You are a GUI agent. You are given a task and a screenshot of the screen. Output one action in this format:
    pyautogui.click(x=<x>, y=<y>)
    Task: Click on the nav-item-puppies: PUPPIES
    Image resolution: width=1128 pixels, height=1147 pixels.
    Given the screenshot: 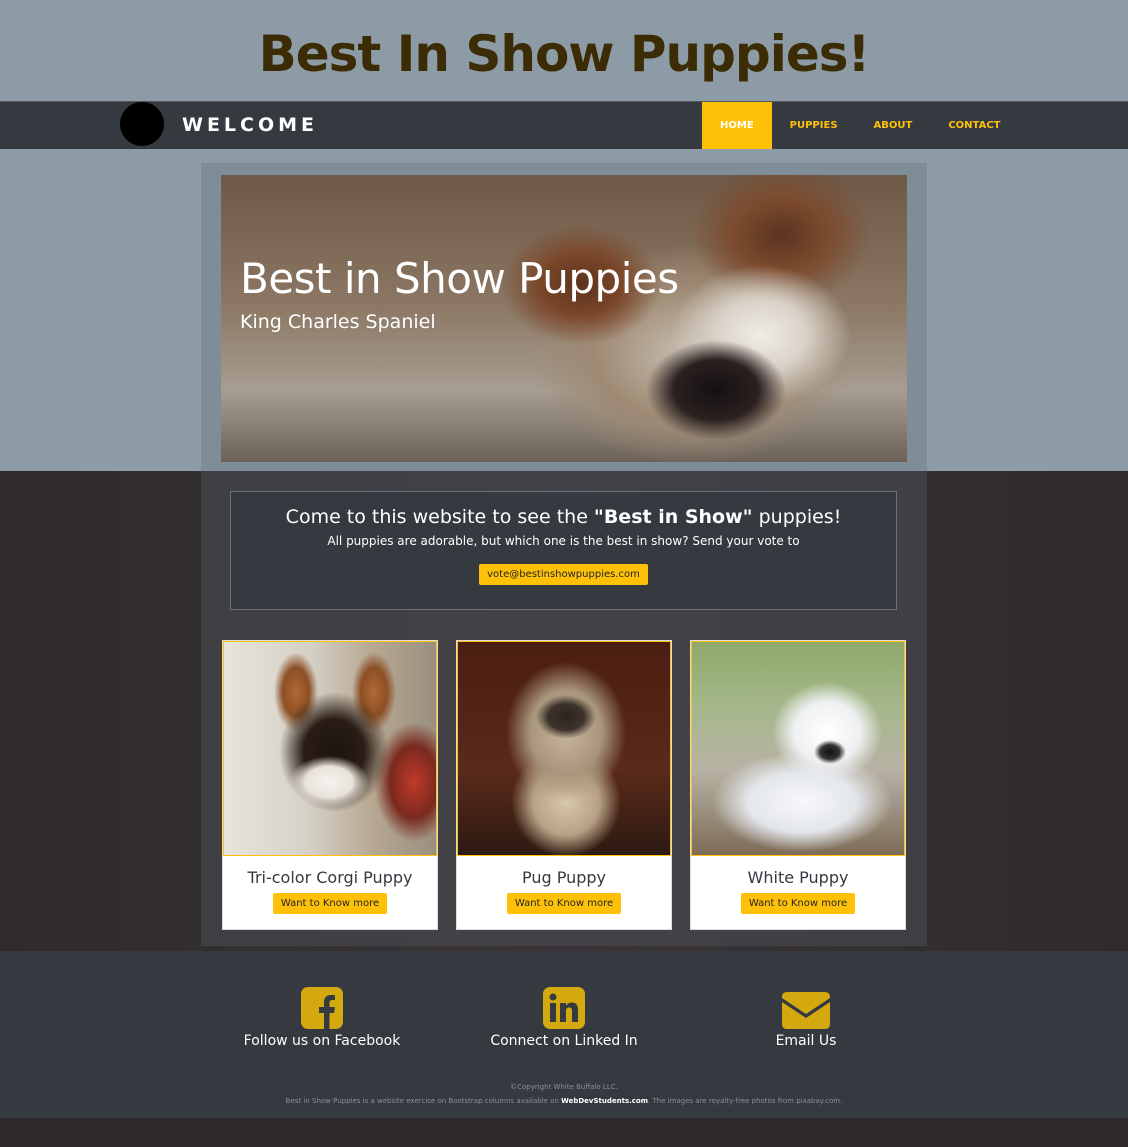 What is the action you would take?
    pyautogui.click(x=814, y=125)
    